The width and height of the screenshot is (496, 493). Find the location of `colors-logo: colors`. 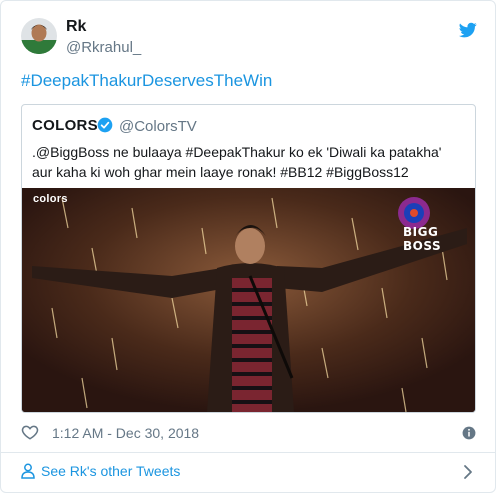

colors-logo: colors is located at coordinates (50, 199).